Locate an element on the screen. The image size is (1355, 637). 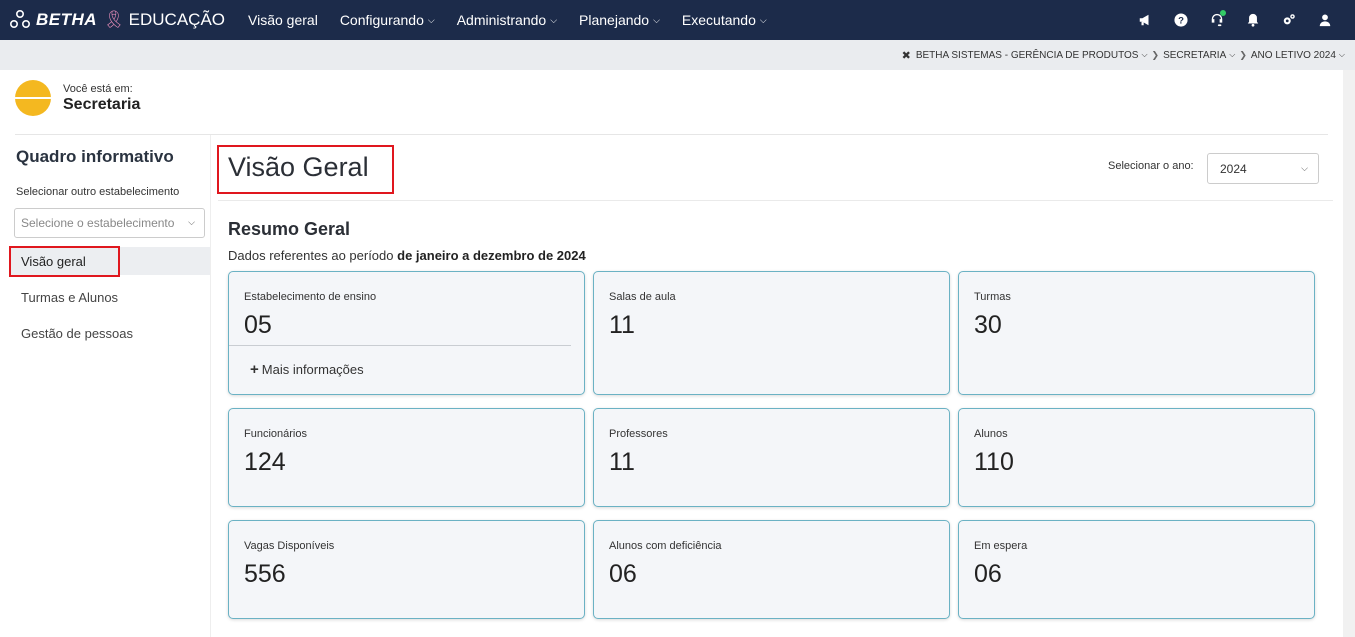
location-avatar is located at coordinates (33, 98).